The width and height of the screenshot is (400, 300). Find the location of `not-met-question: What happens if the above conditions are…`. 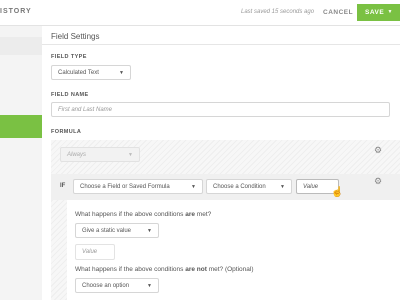

not-met-question: What happens if the above conditions are… is located at coordinates (164, 269).